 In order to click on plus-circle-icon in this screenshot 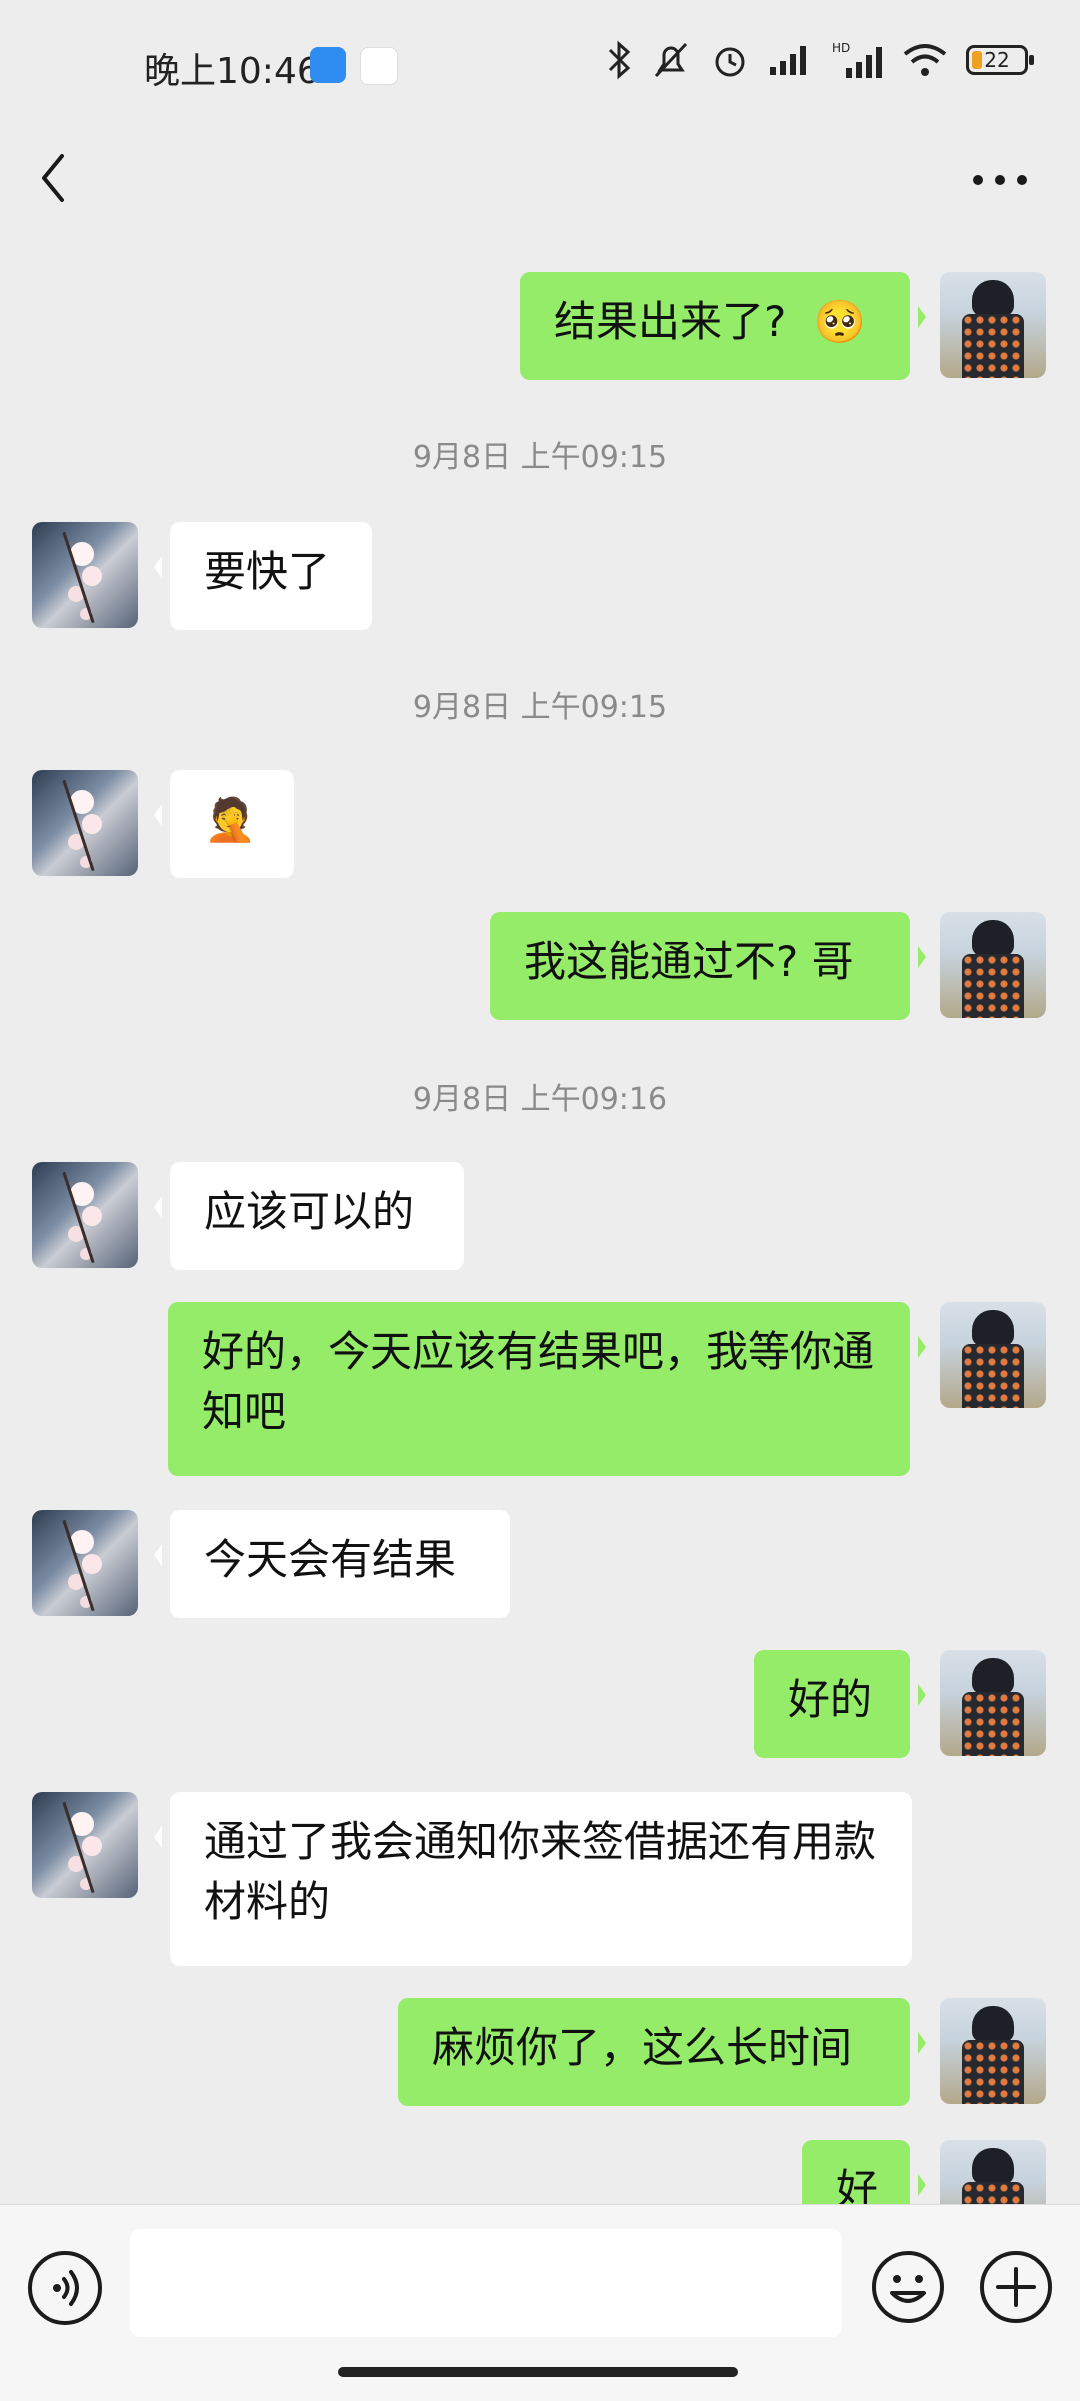, I will do `click(1016, 2287)`.